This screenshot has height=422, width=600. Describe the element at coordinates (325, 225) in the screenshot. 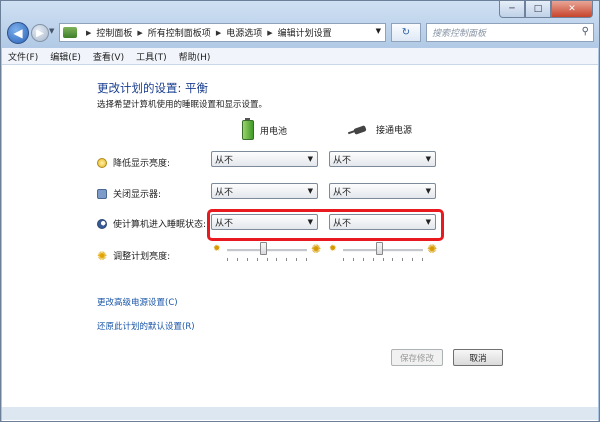

I see `red-highlight-box` at that location.